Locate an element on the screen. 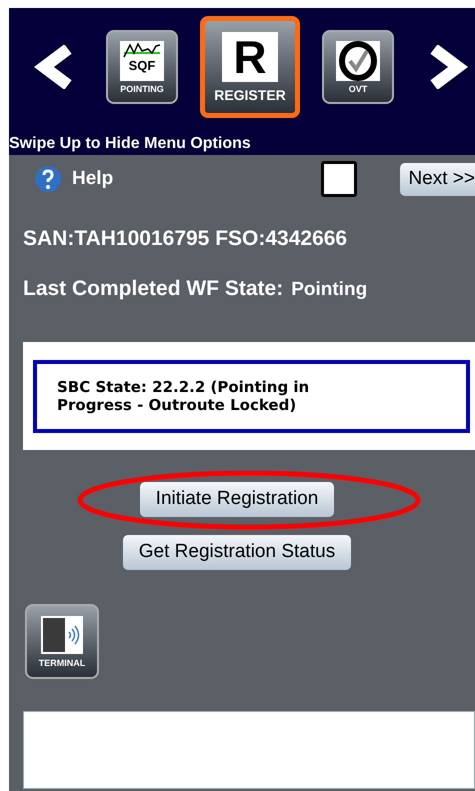 The height and width of the screenshot is (791, 475). sbc-state-text: SBC State: 22.2.2 (Pointing in Progress - Outroute Locked) is located at coordinates (183, 396).